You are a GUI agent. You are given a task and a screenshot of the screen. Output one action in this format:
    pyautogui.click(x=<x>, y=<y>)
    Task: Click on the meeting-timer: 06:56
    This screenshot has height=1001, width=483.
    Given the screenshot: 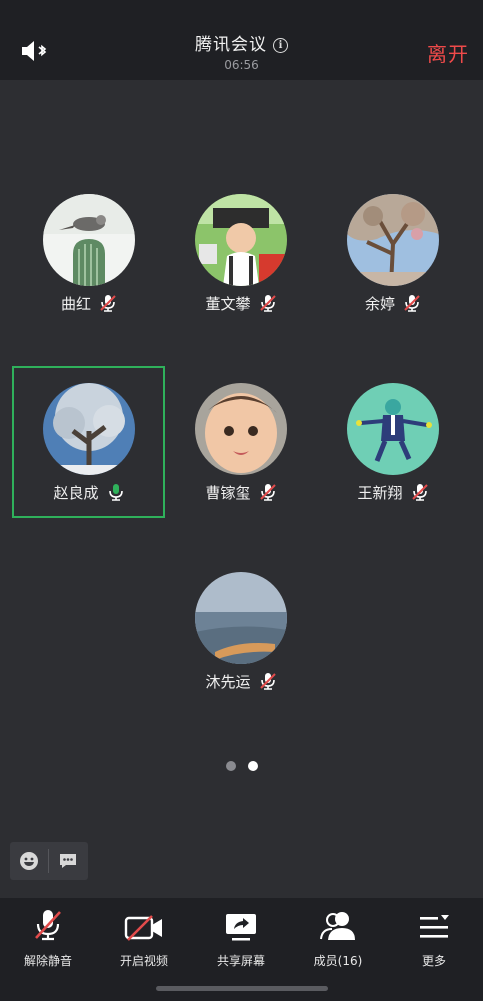 What is the action you would take?
    pyautogui.click(x=241, y=65)
    